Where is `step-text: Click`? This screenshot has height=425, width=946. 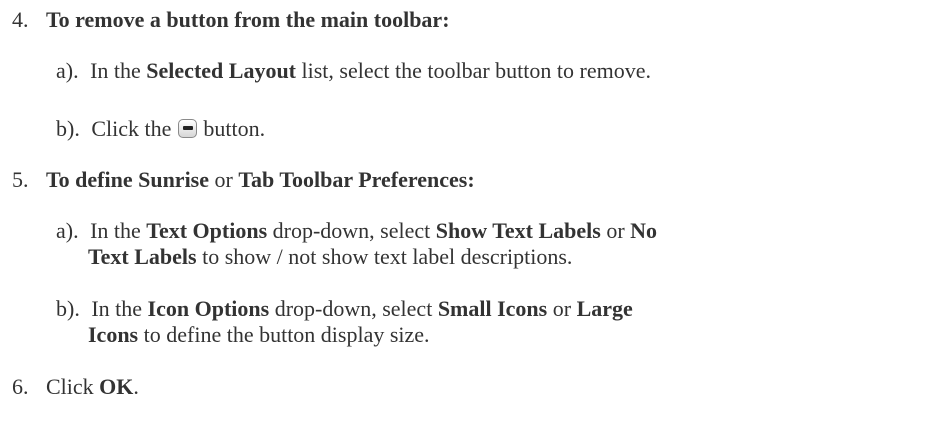
step-text: Click is located at coordinates (73, 386).